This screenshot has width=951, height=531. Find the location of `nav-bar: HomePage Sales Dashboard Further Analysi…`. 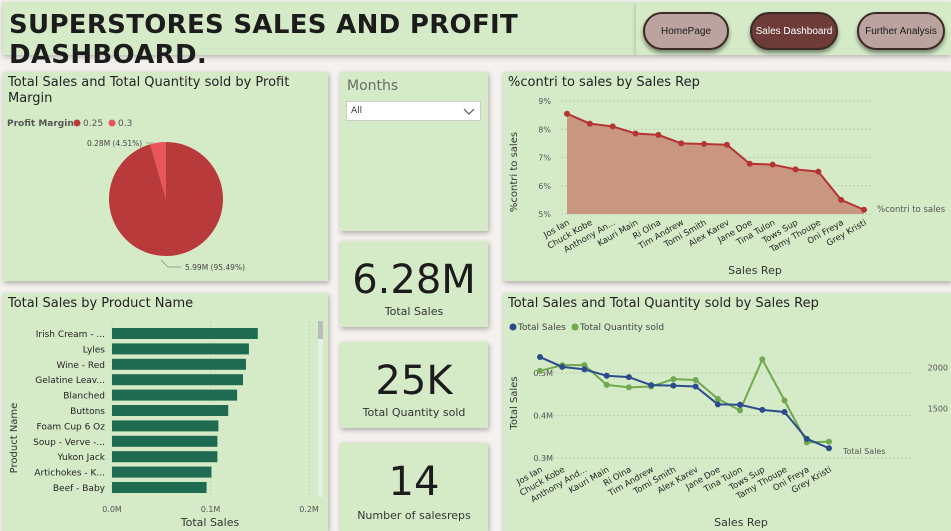

nav-bar: HomePage Sales Dashboard Further Analysi… is located at coordinates (793, 28).